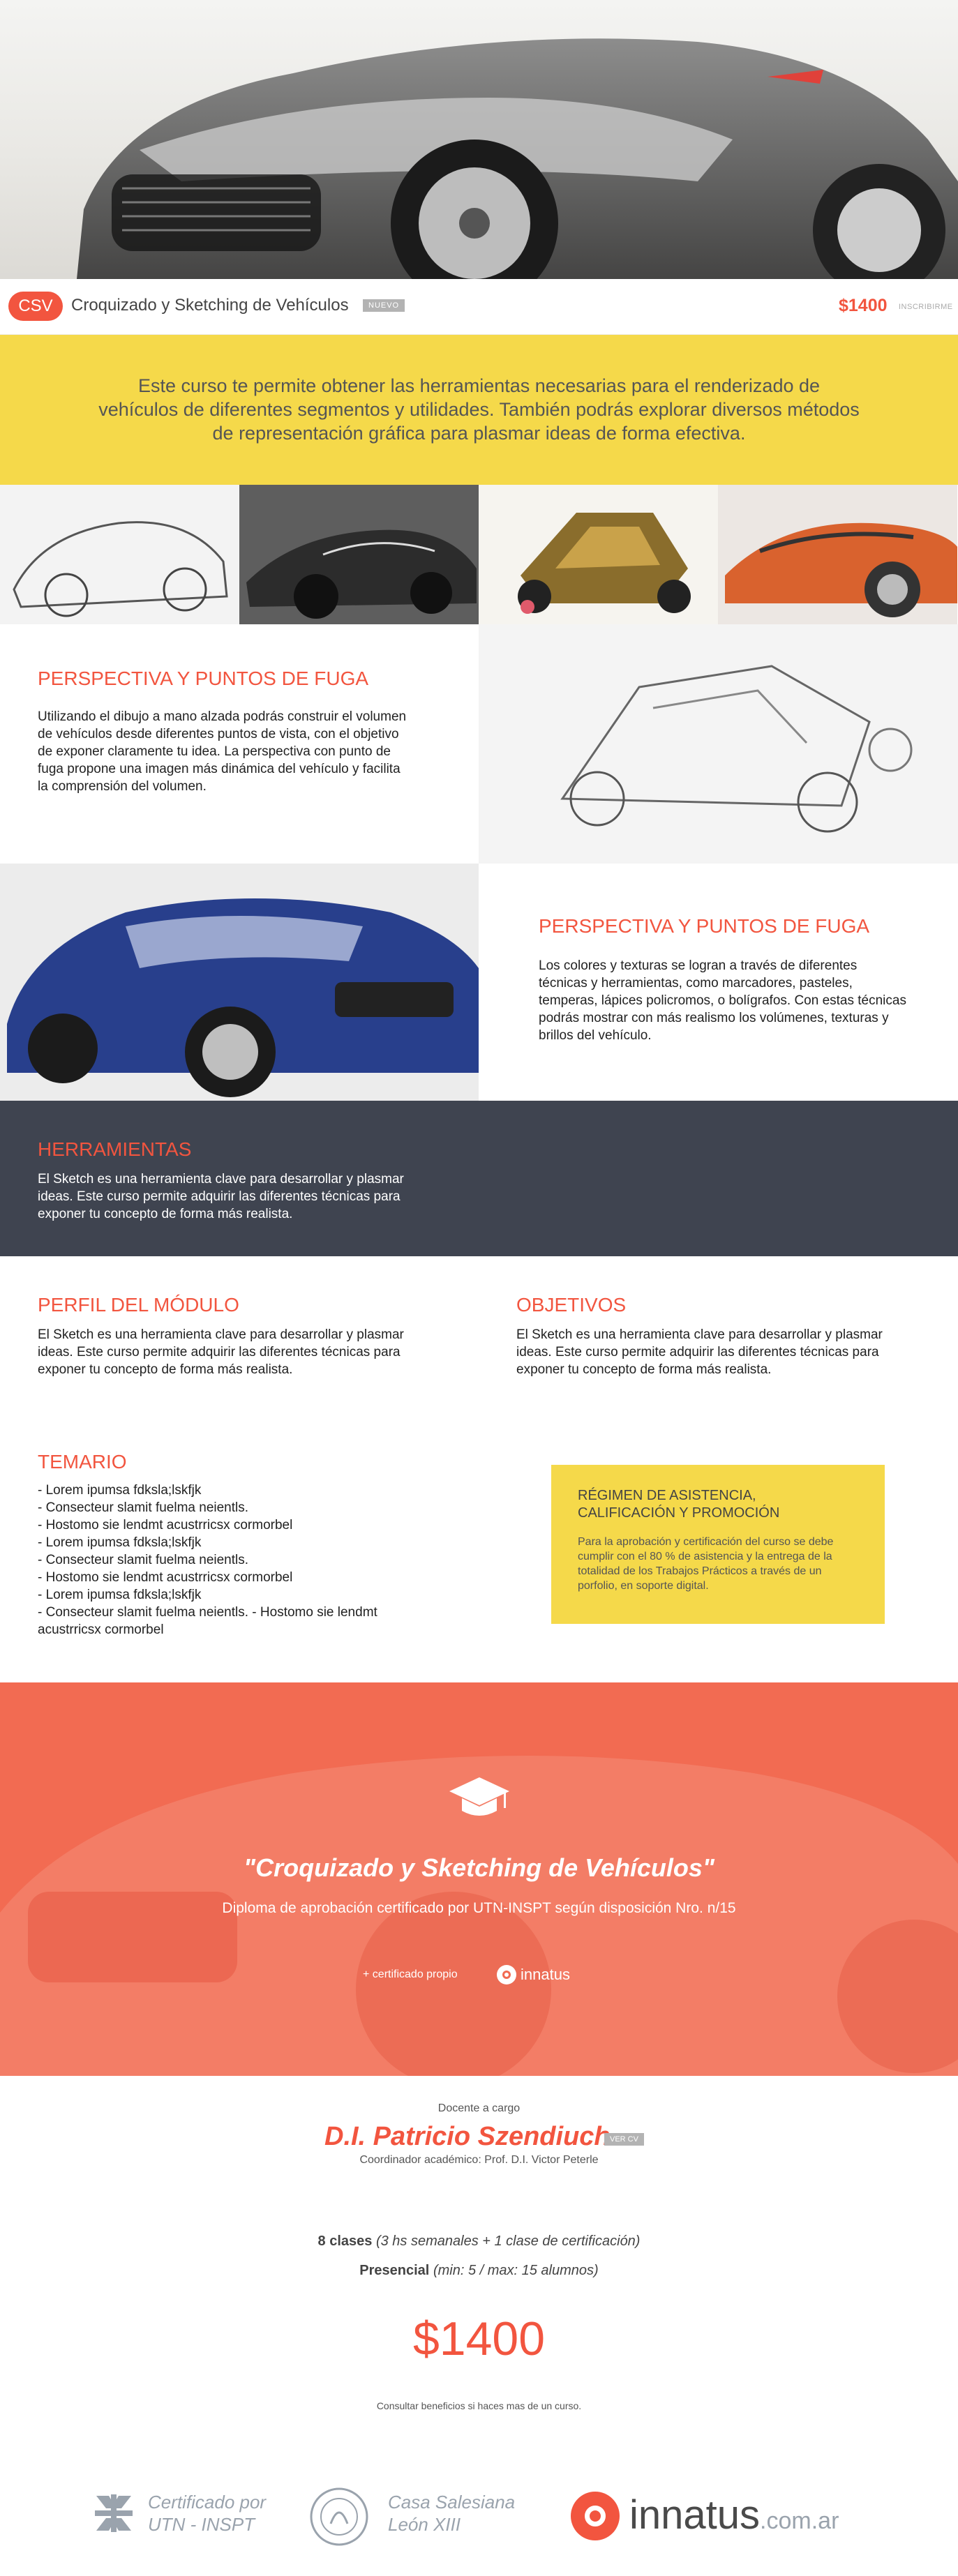  What do you see at coordinates (339, 2516) in the screenshot?
I see `casa-salesiana-seal-icon` at bounding box center [339, 2516].